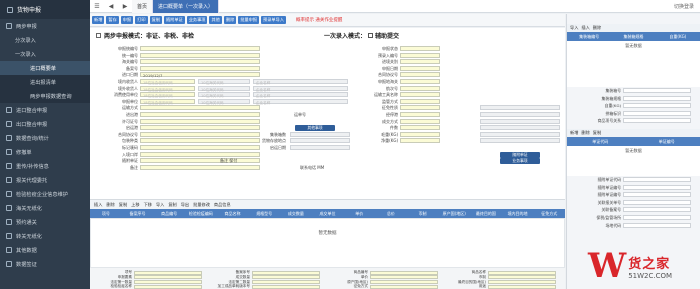 Image resolution: width=700 pixels, height=289 pixels. Describe the element at coordinates (186, 6) in the screenshot. I see `tab-current: 进口概要单（一次录入）` at that location.